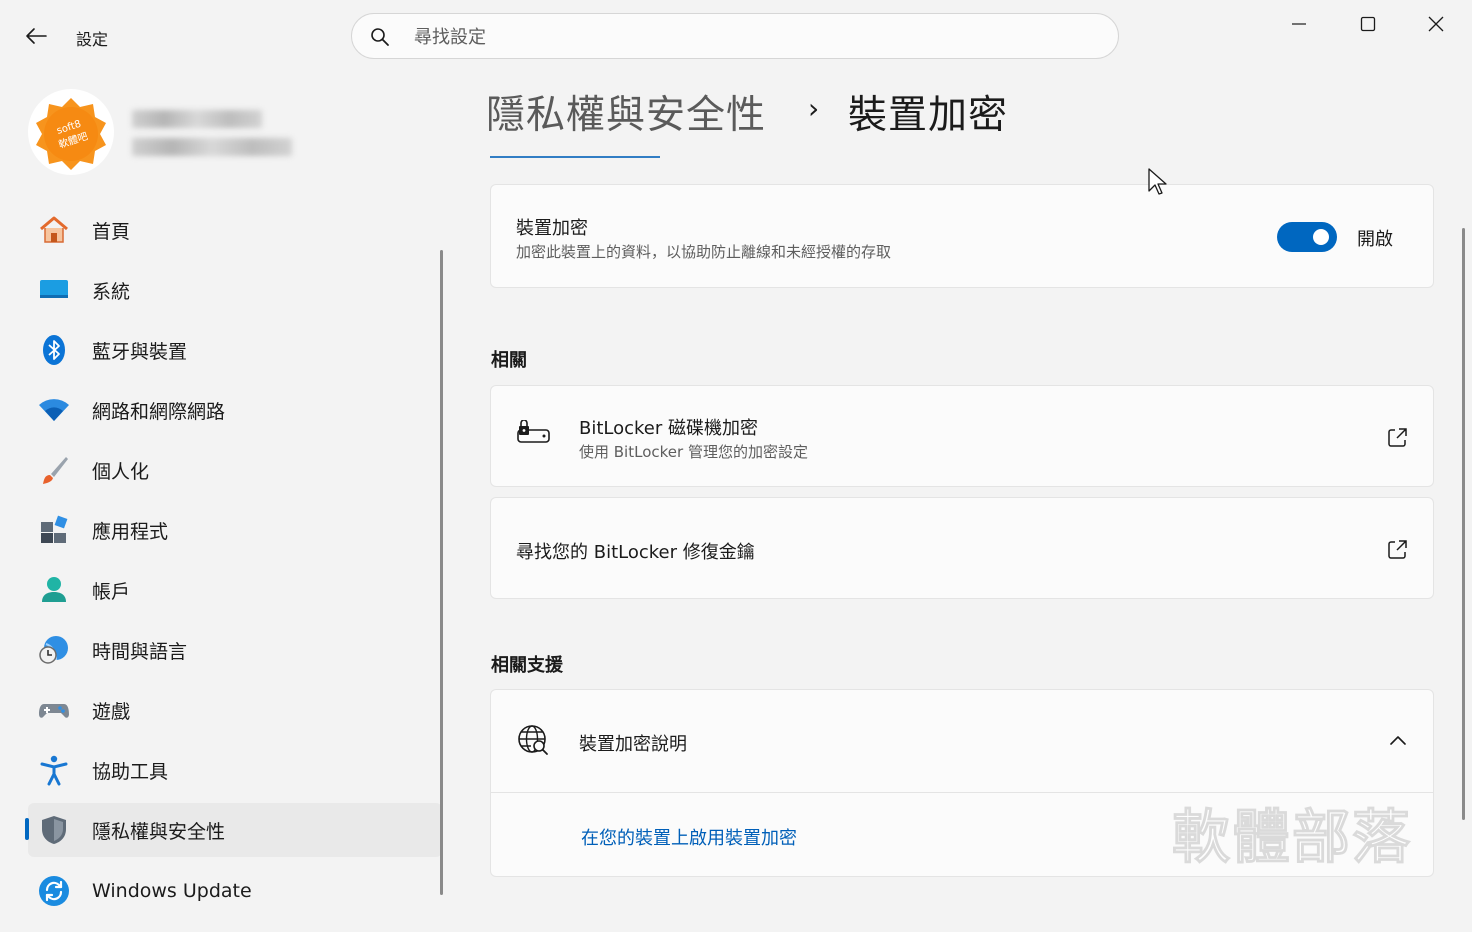 This screenshot has width=1472, height=932. Describe the element at coordinates (235, 770) in the screenshot. I see `sidebar-item-accessibility: 協助工具` at that location.